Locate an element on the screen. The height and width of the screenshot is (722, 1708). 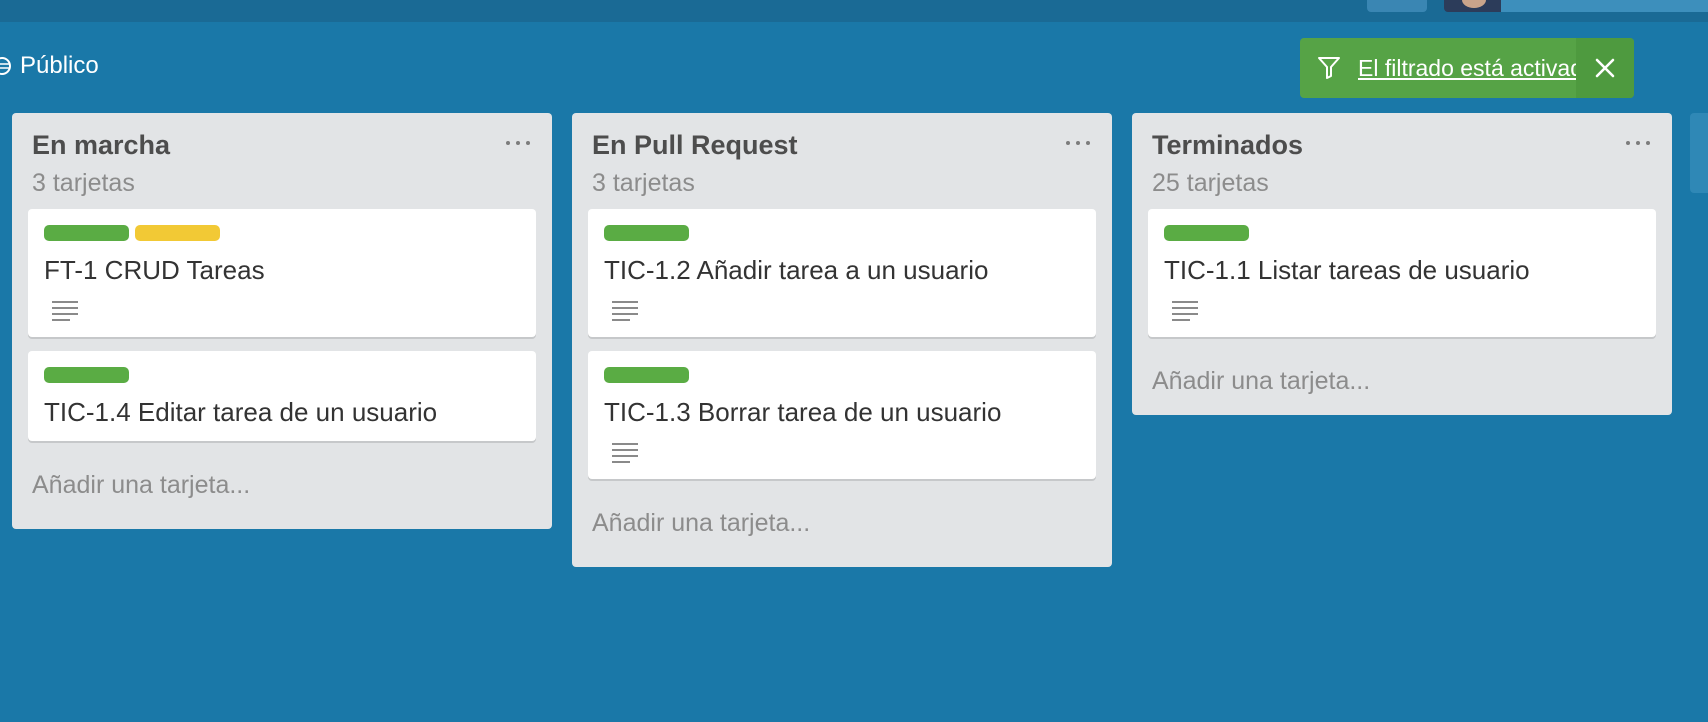
header-search-bar is located at coordinates (1604, 6).